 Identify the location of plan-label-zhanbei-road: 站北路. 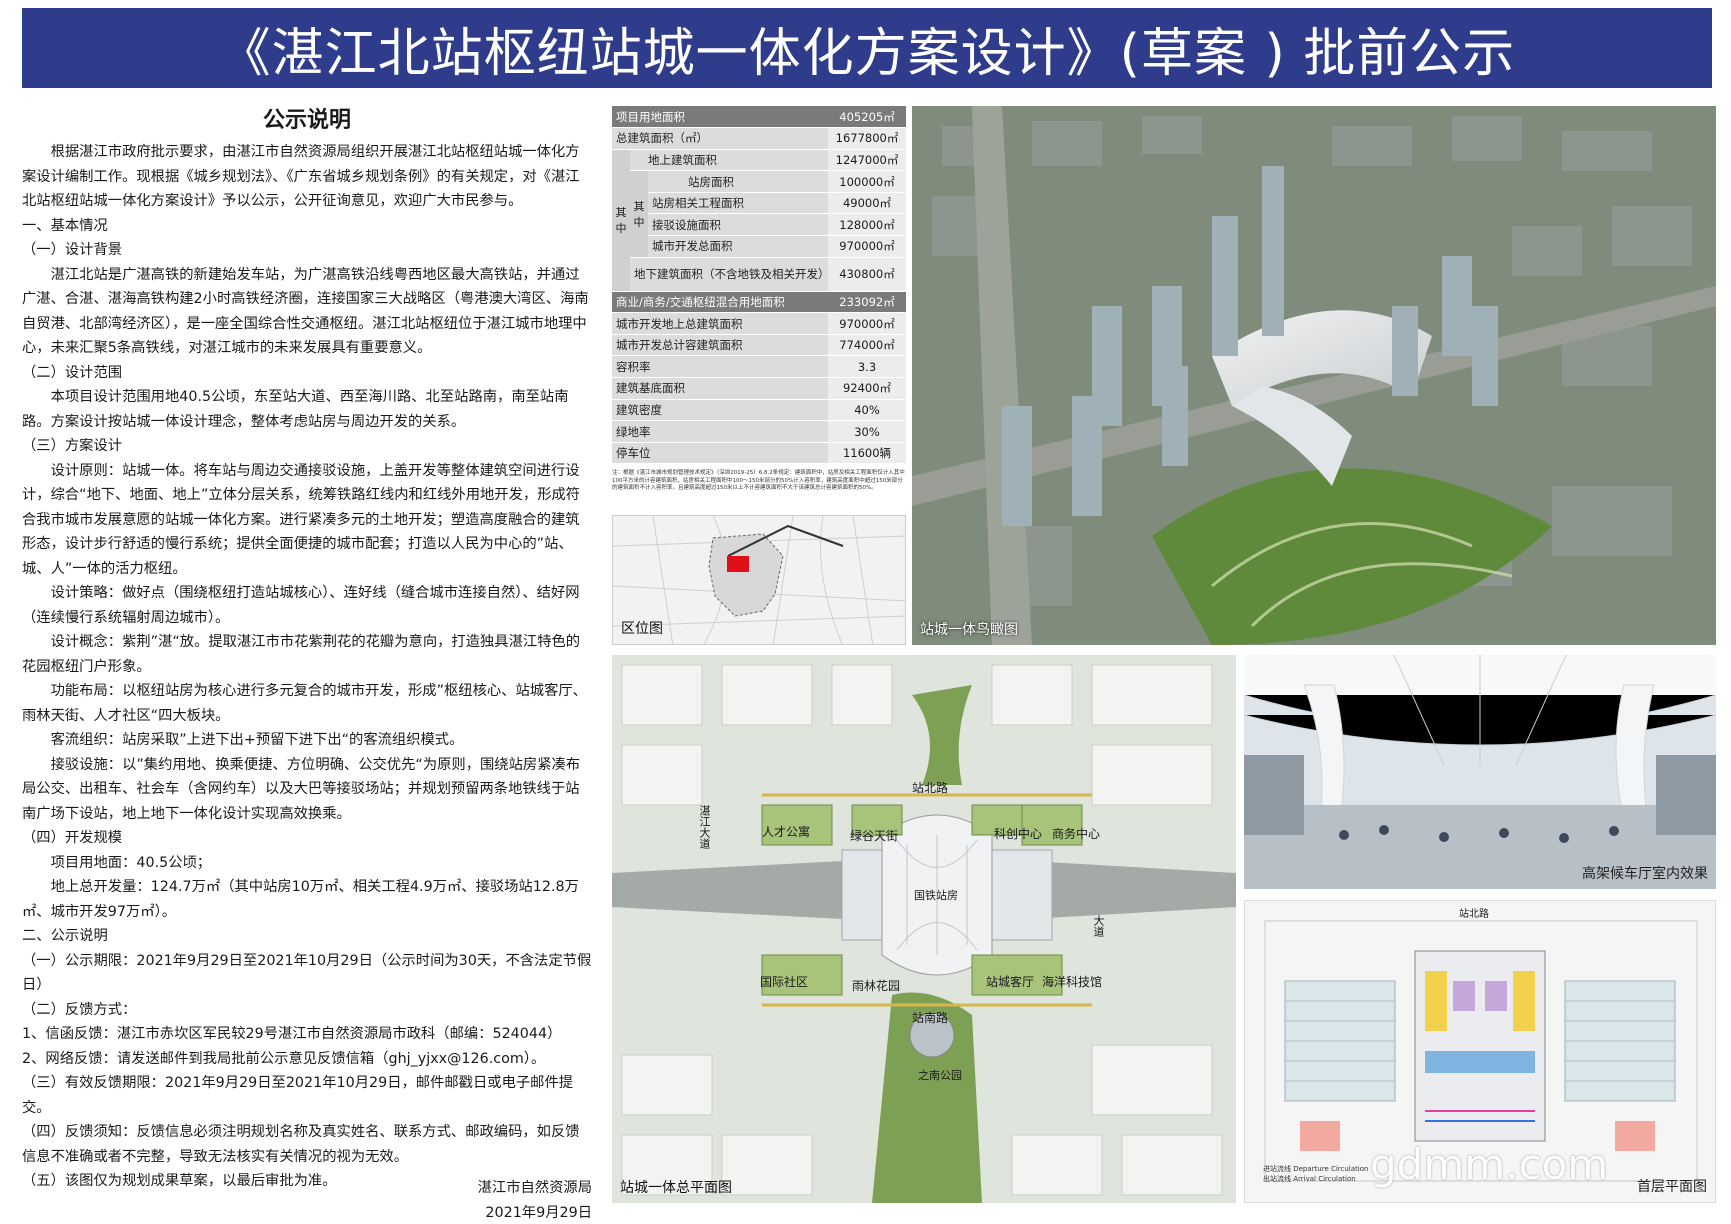
(930, 788).